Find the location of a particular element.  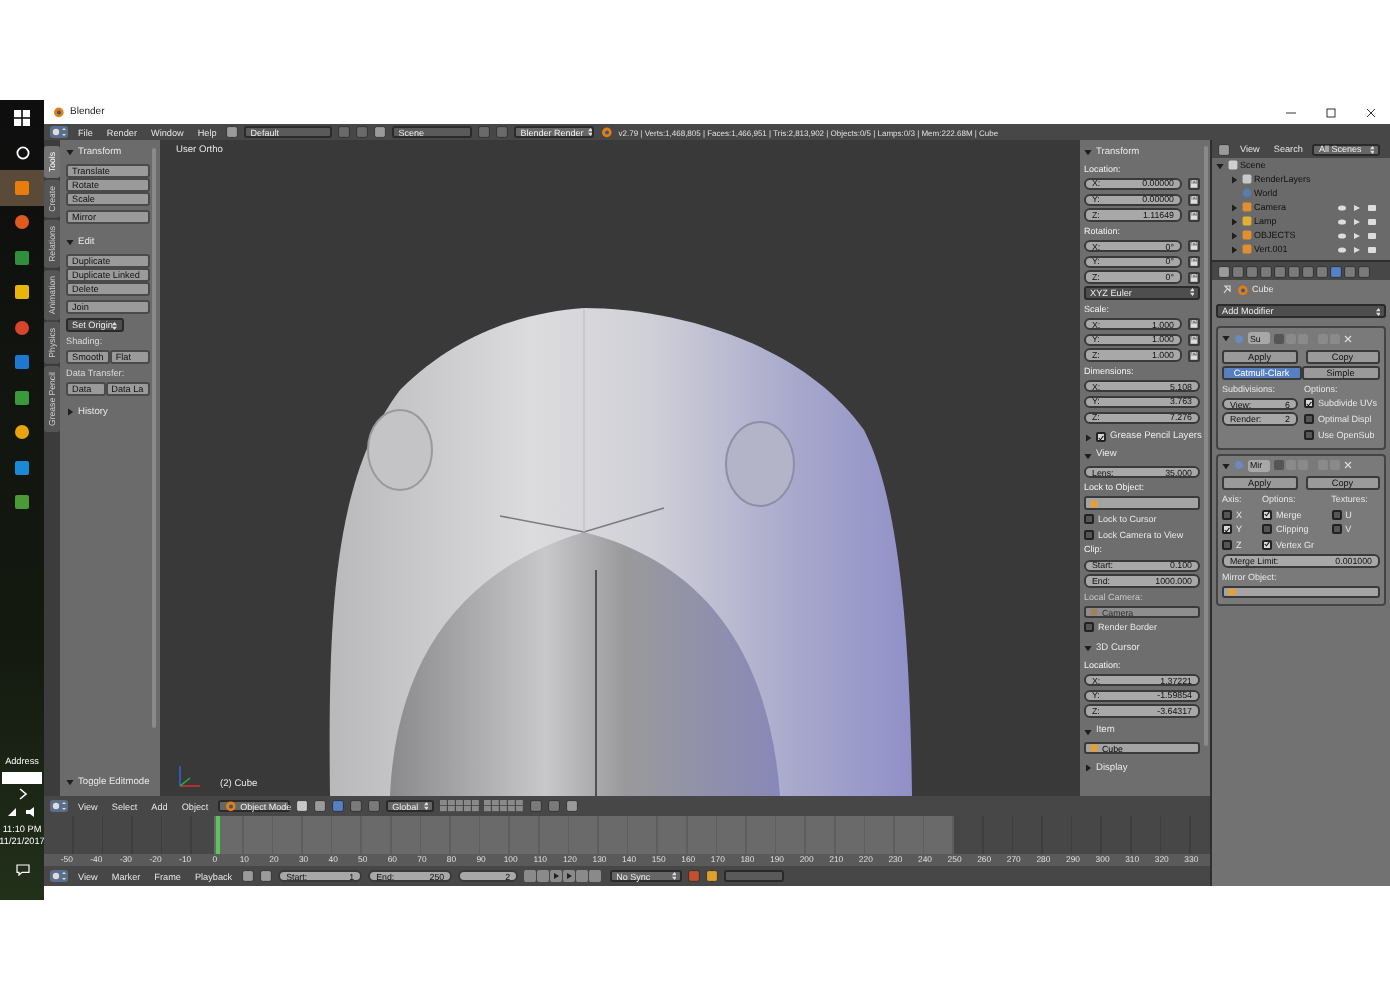

scene-icon is located at coordinates (380, 132).